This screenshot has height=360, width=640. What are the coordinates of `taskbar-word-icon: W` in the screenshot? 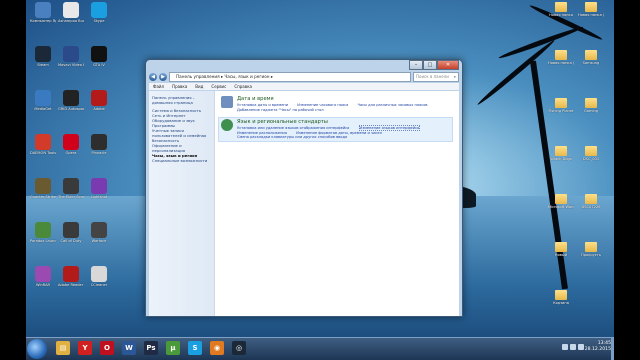 It's located at (129, 348).